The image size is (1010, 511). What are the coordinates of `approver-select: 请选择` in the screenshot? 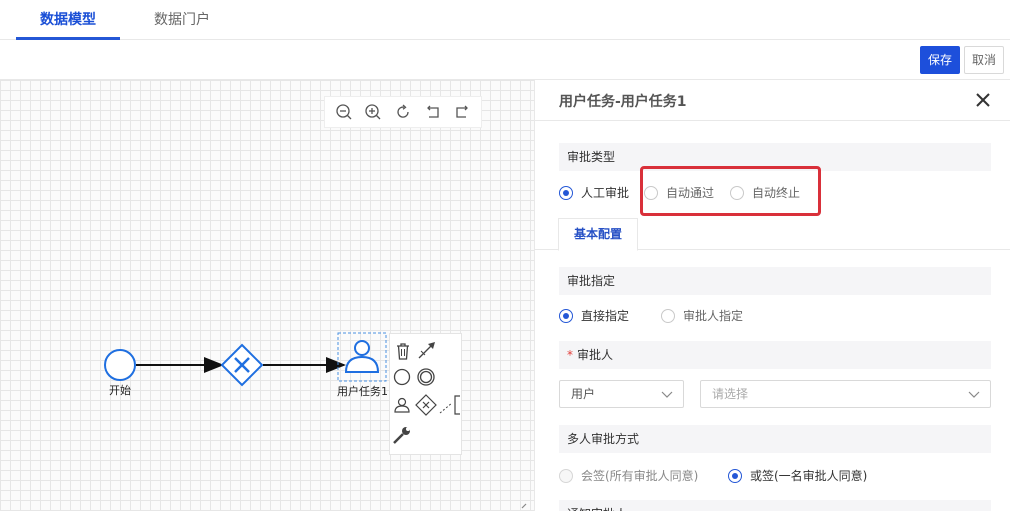 It's located at (845, 394).